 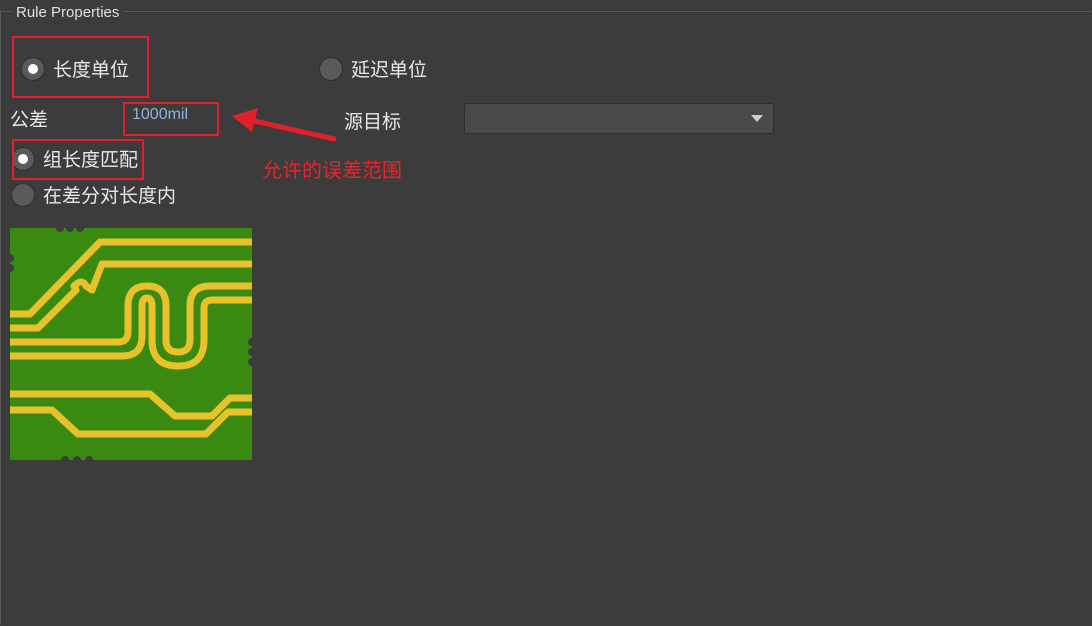 I want to click on annotation-text: 允许的误差范围, so click(x=332, y=170).